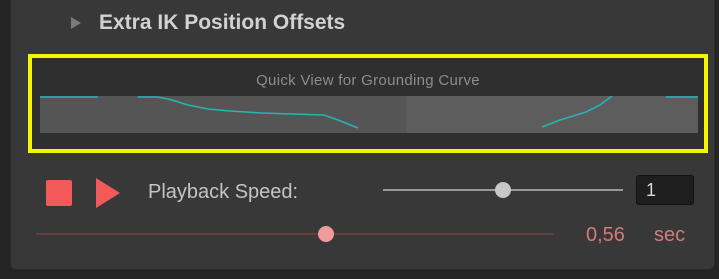 Image resolution: width=719 pixels, height=279 pixels. I want to click on speed-slider-handle, so click(503, 190).